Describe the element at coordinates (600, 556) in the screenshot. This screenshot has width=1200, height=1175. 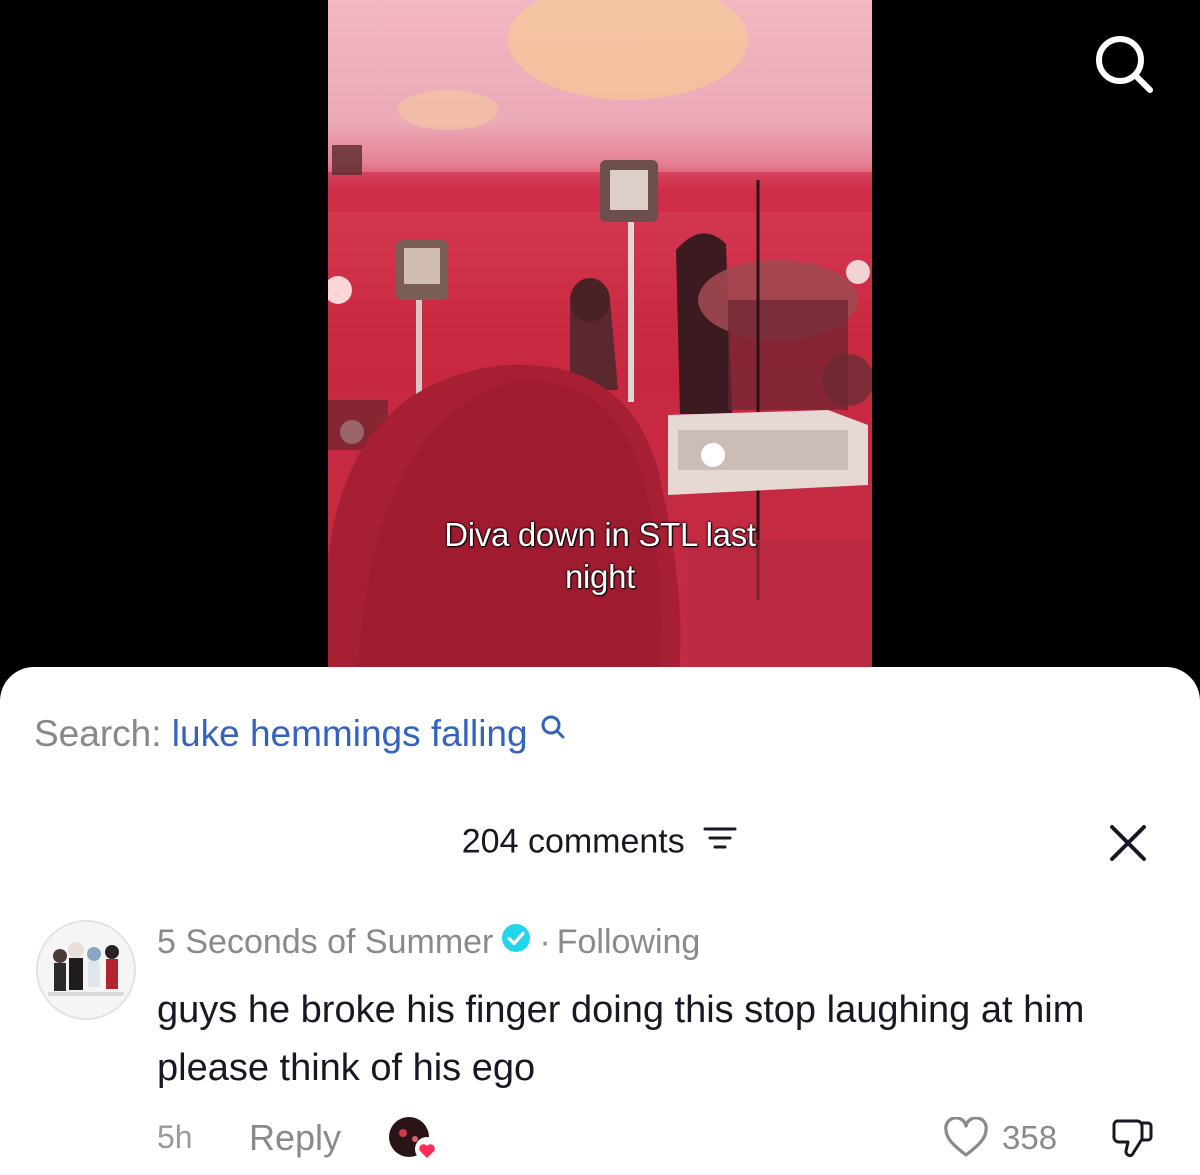
I see `video-caption: Diva down in STL last night` at that location.